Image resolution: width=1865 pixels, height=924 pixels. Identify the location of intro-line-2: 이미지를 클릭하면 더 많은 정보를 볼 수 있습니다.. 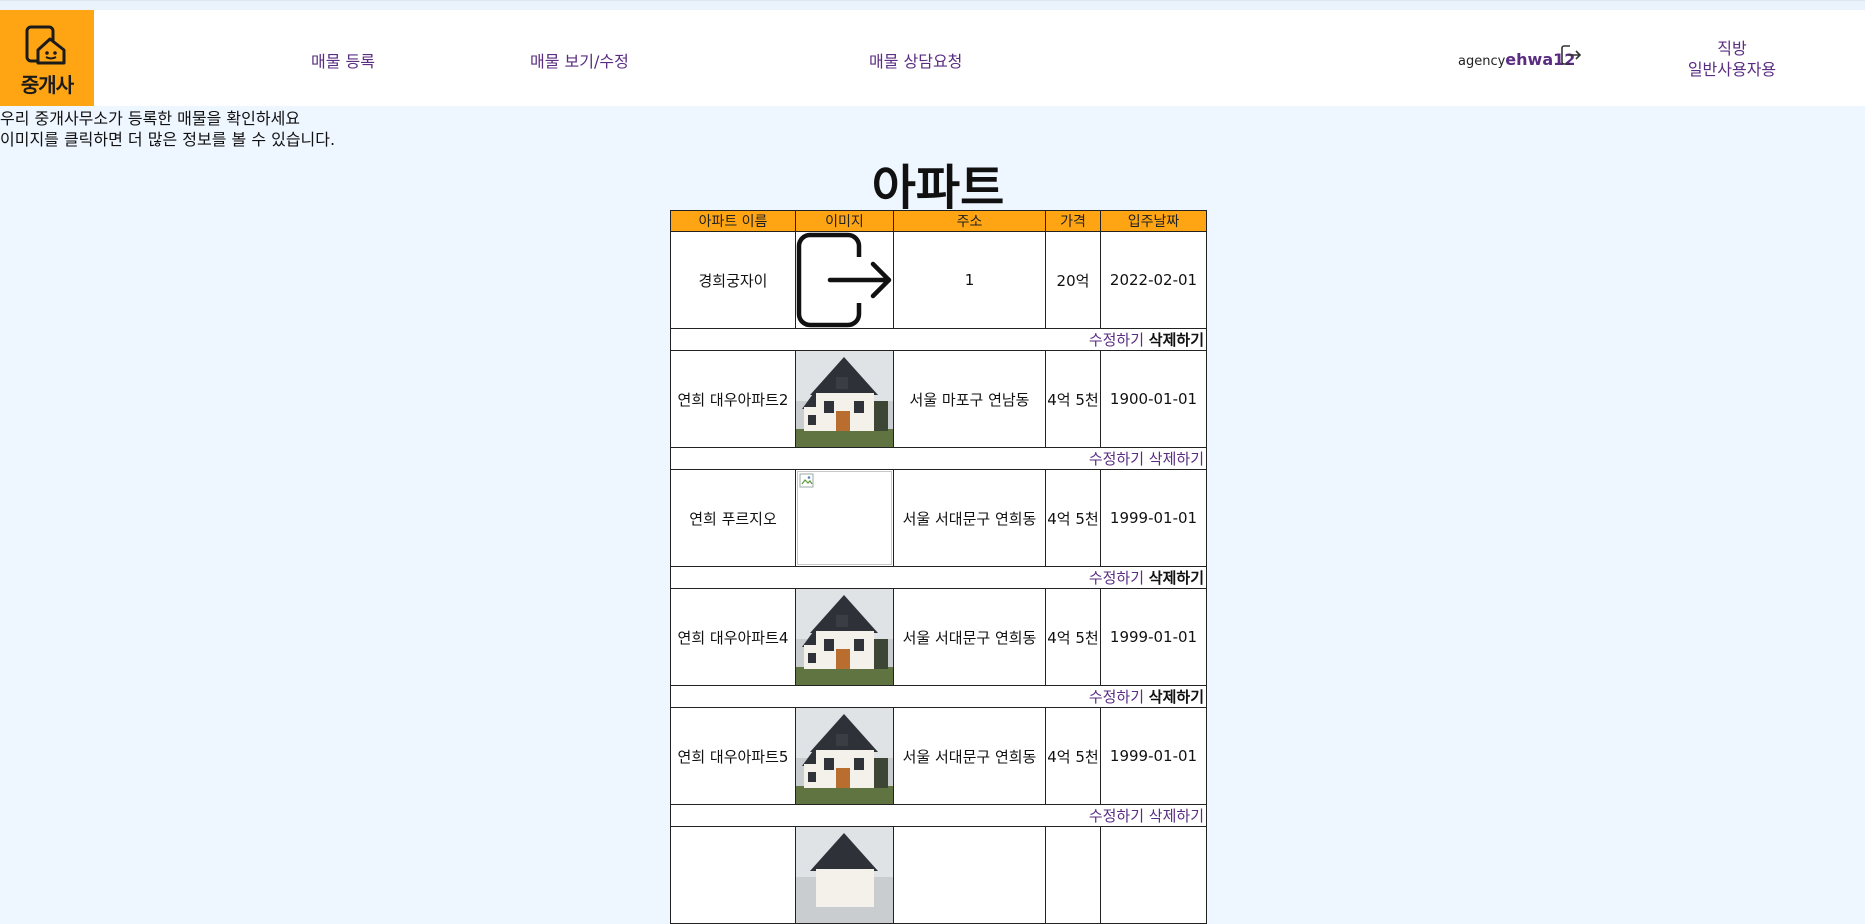
(168, 139).